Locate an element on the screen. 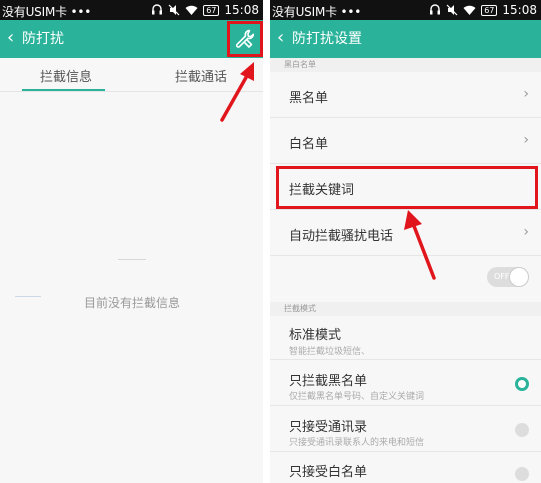  section-header-blackwhite: 黑白名单 is located at coordinates (405, 65).